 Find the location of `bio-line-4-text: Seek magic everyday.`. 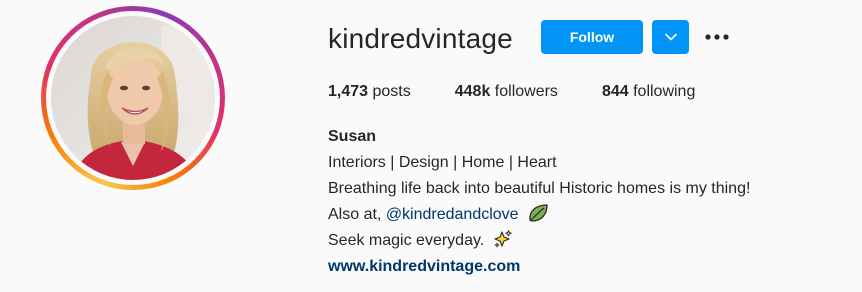

bio-line-4-text: Seek magic everyday. is located at coordinates (406, 240).